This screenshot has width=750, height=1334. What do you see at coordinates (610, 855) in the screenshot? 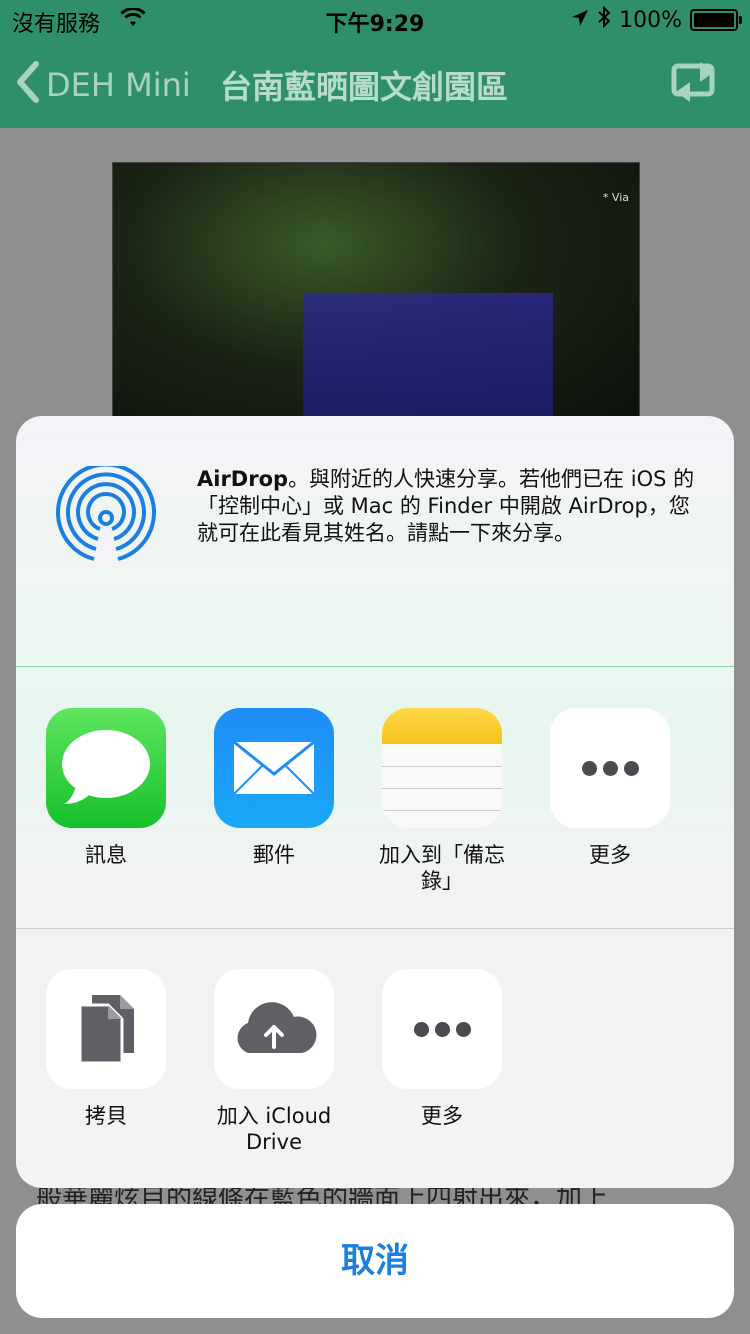
I see `share-app-label: 更多` at bounding box center [610, 855].